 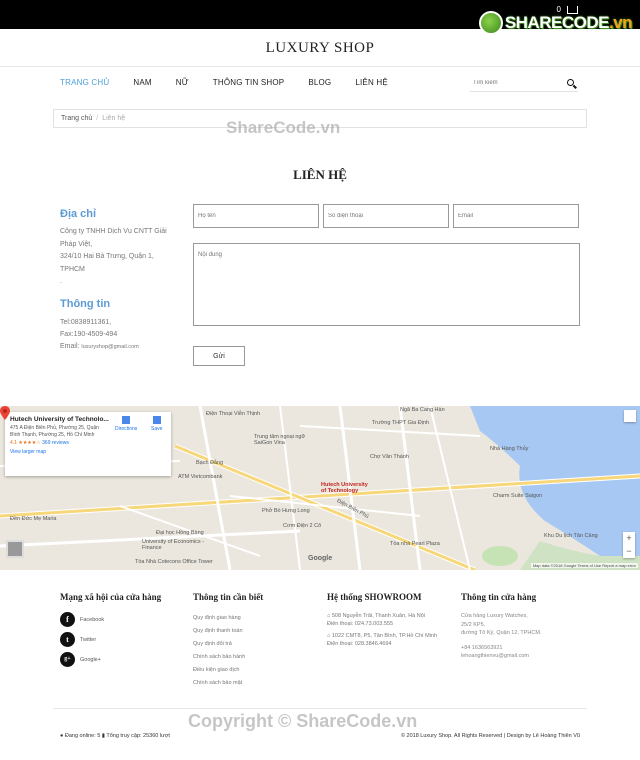 I want to click on nav-men: NAM, so click(x=142, y=82).